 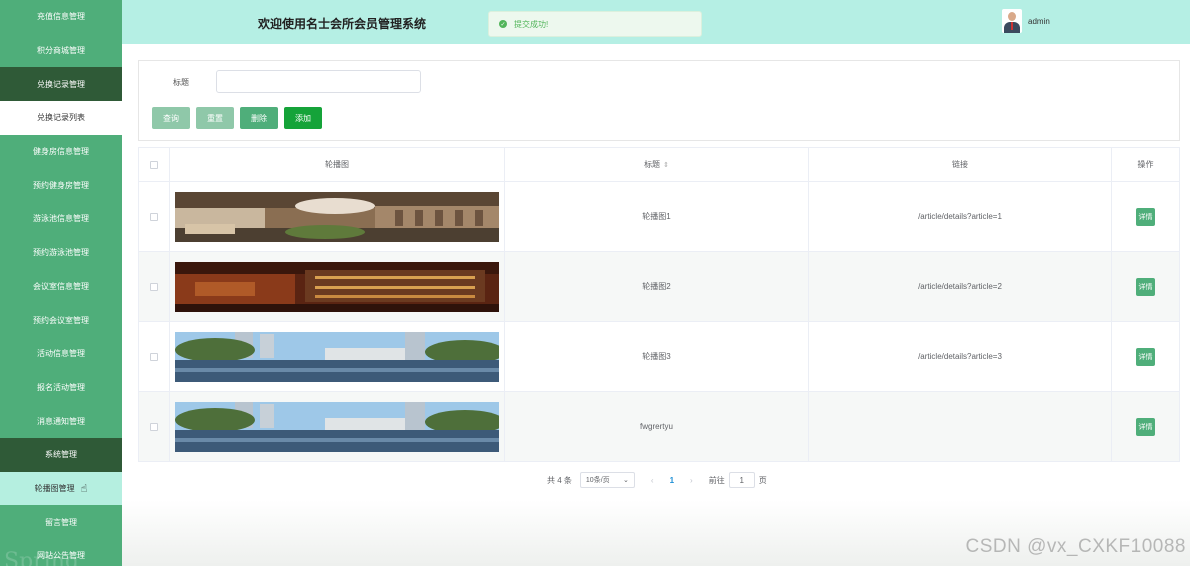 What do you see at coordinates (960, 164) in the screenshot?
I see `column-header-link: 链接` at bounding box center [960, 164].